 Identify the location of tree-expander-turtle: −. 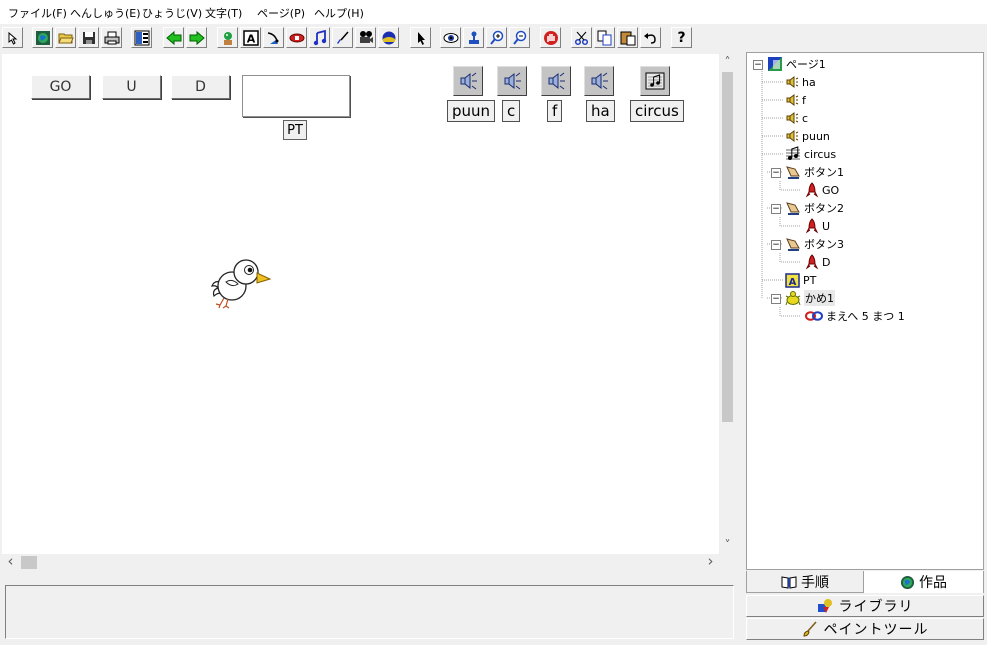
(776, 299).